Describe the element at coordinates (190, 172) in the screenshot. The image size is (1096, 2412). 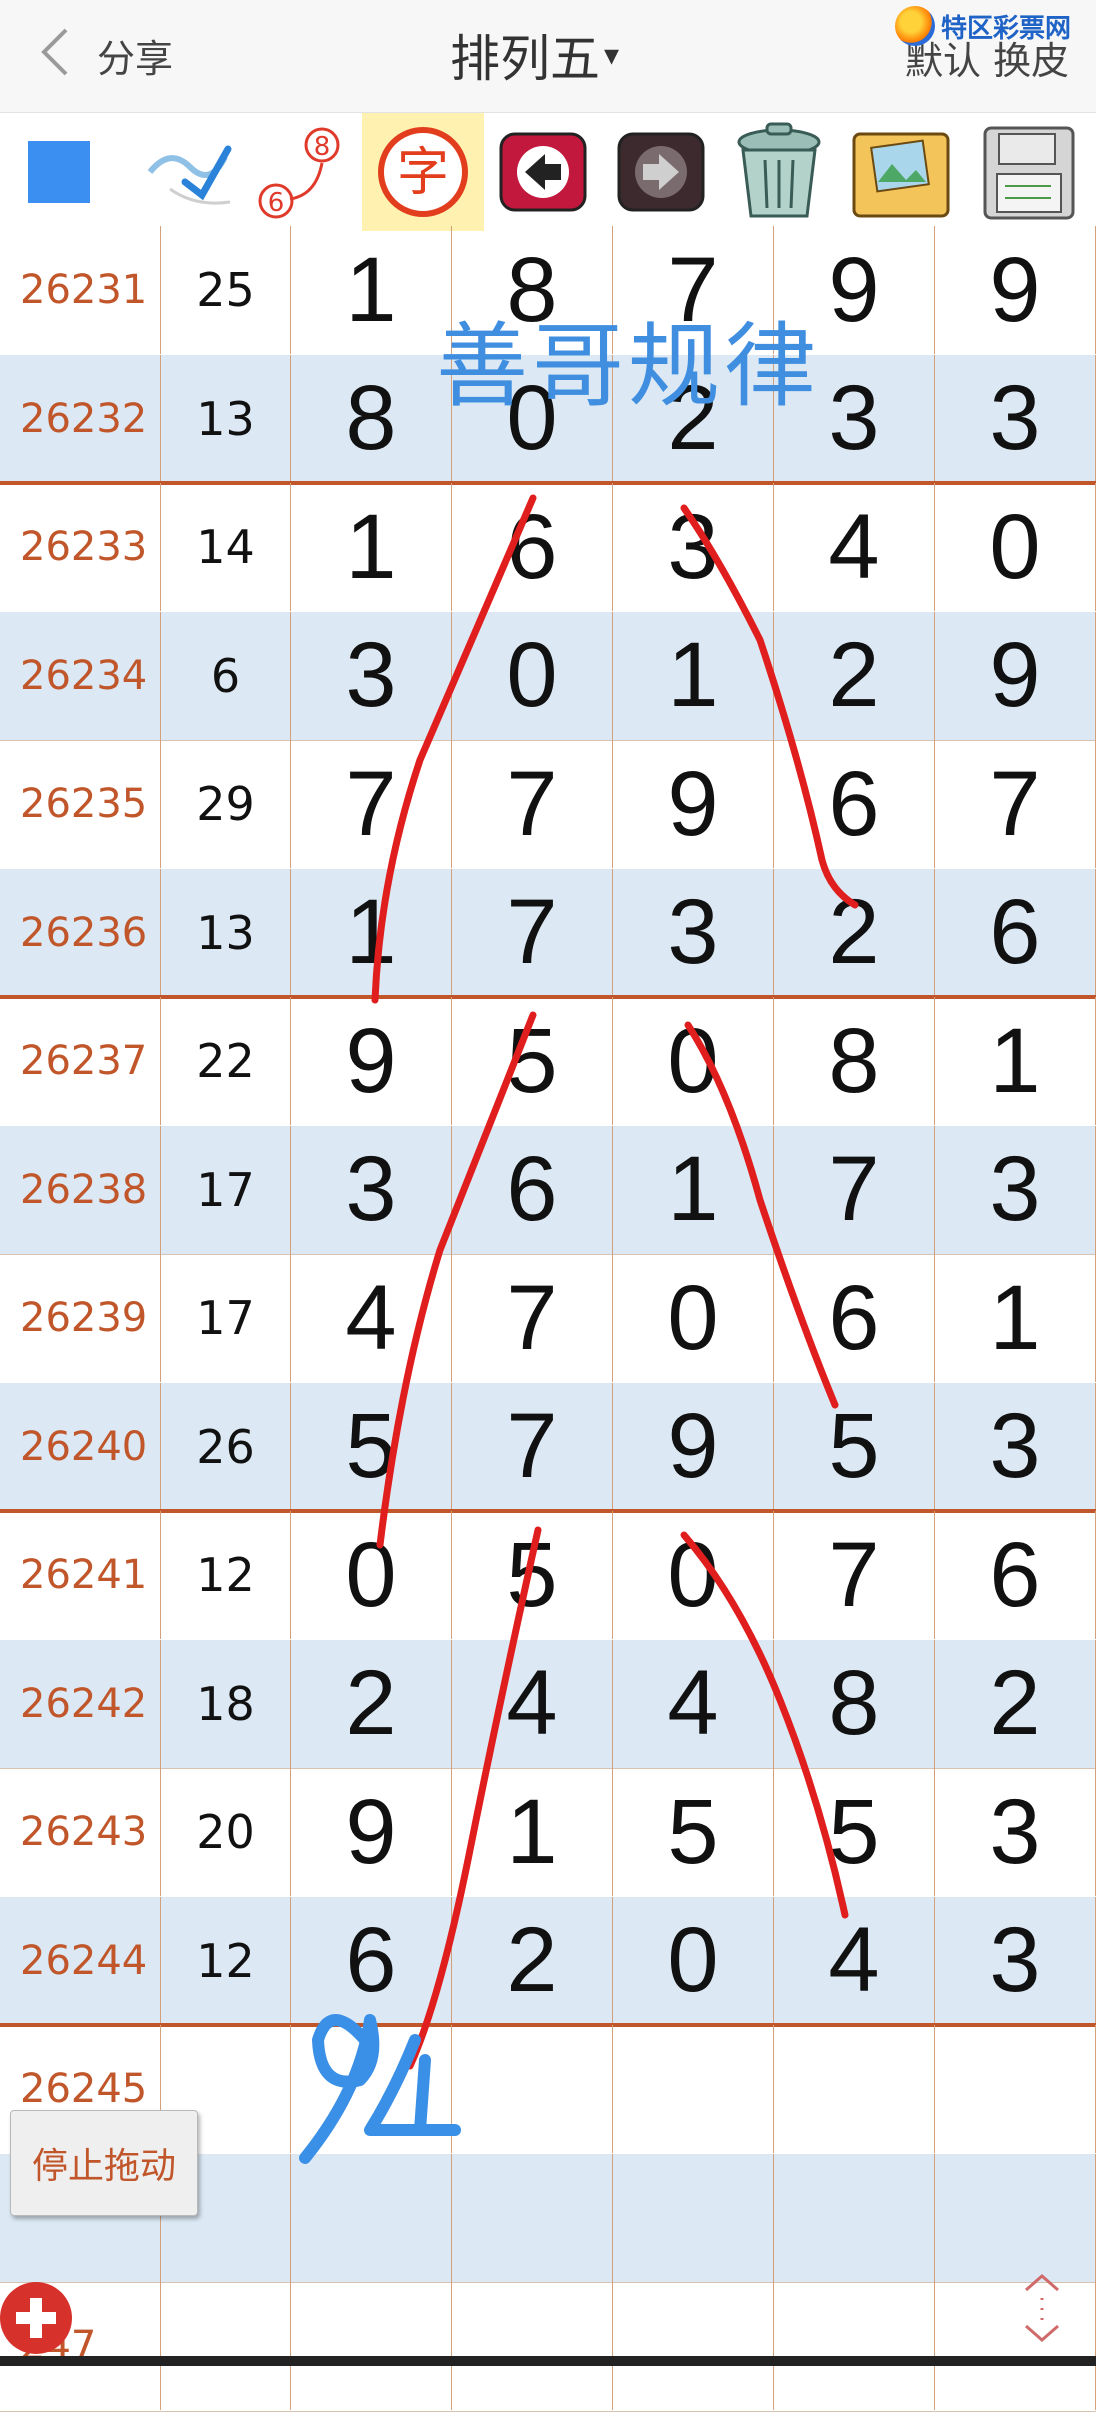
I see `pen-tool-icon` at that location.